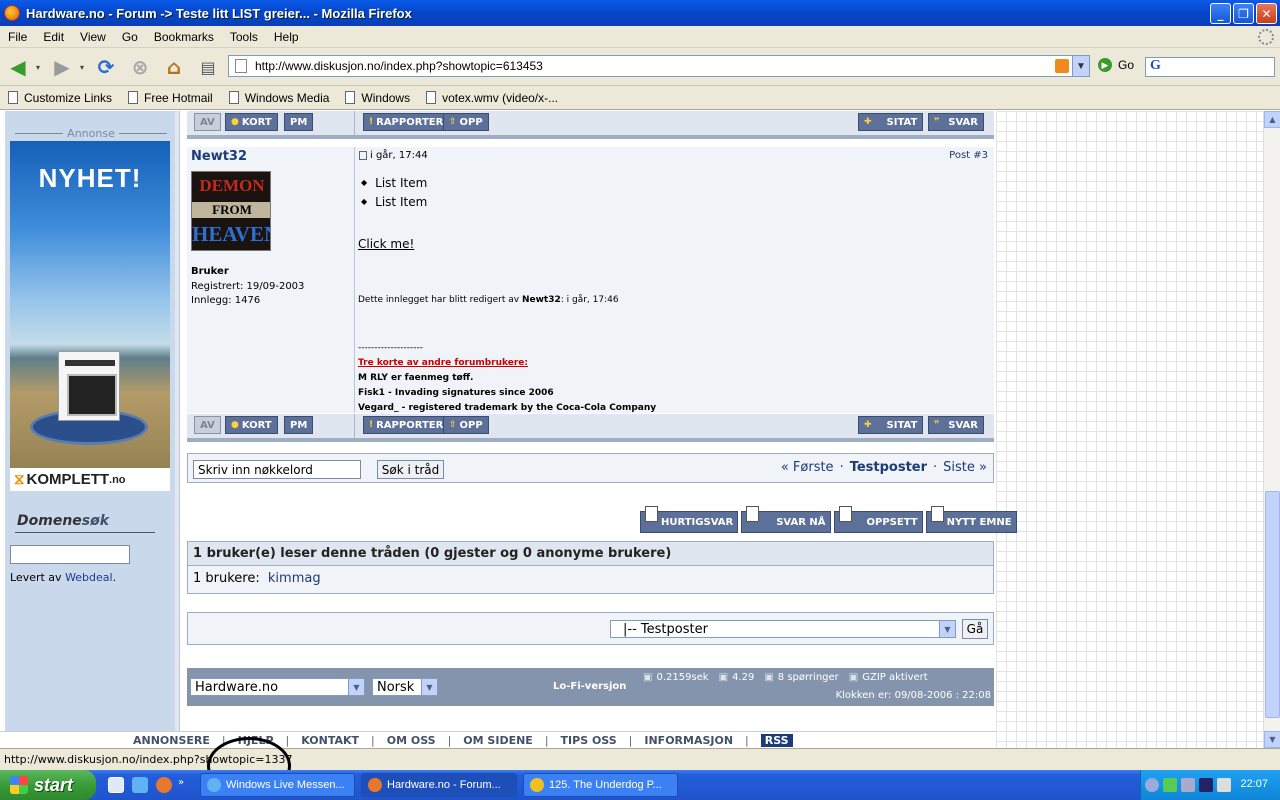  I want to click on volume-icon, so click(1224, 785).